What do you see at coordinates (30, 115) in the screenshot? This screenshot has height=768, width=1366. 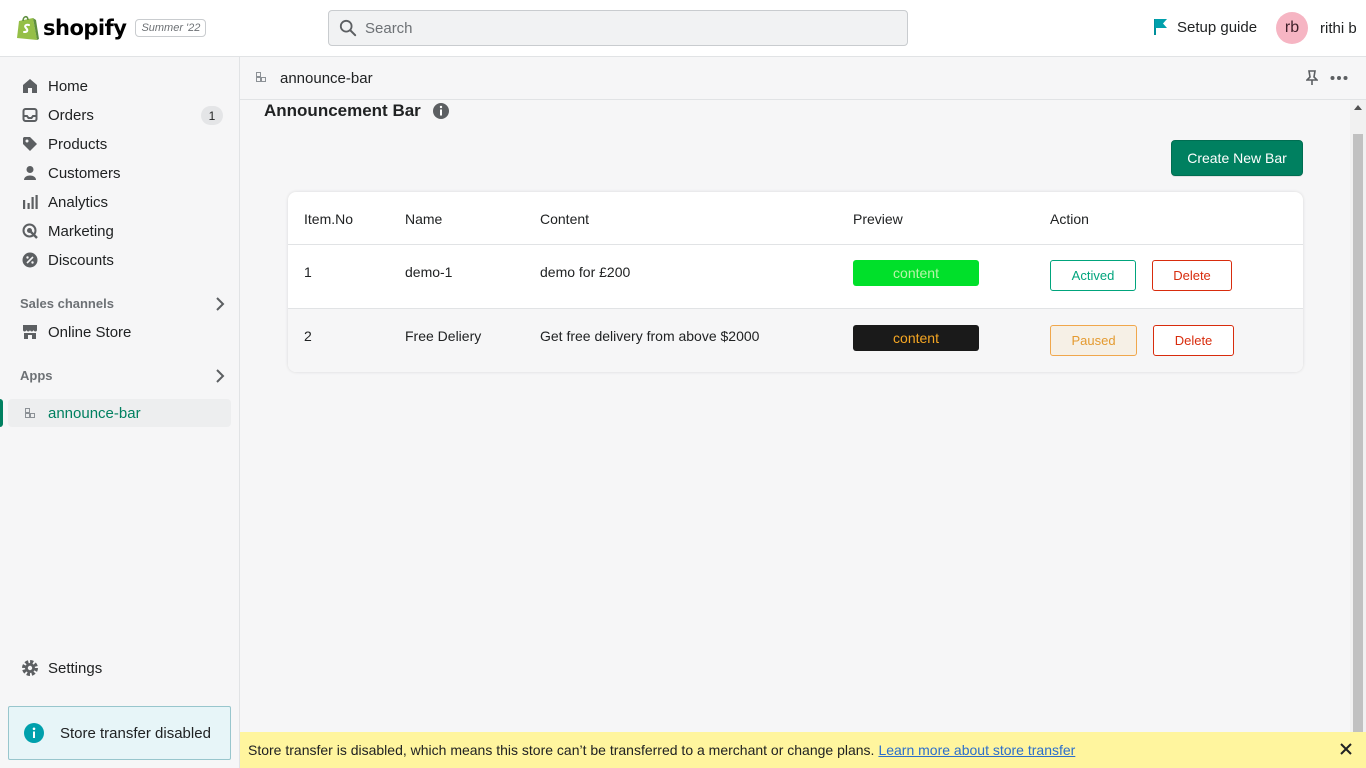 I see `orders-icon` at bounding box center [30, 115].